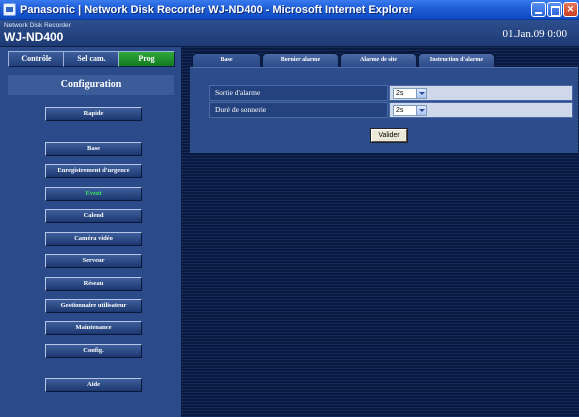 Image resolution: width=579 pixels, height=417 pixels. I want to click on product-model: WJ-ND400, so click(34, 37).